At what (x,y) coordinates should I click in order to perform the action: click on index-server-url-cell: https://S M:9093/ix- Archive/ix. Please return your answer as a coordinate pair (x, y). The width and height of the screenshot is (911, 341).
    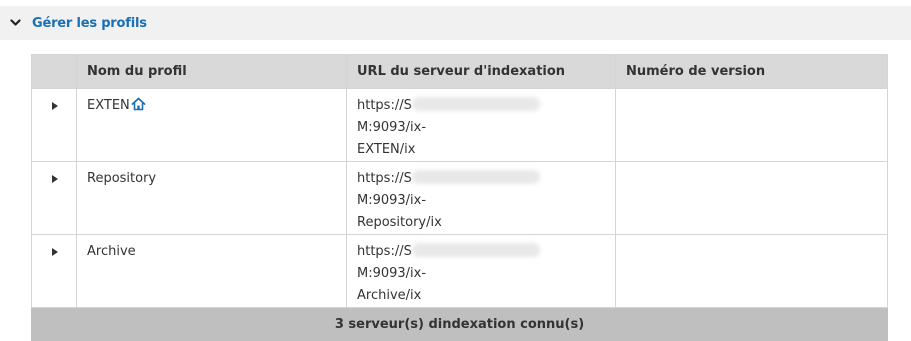
    Looking at the image, I should click on (481, 271).